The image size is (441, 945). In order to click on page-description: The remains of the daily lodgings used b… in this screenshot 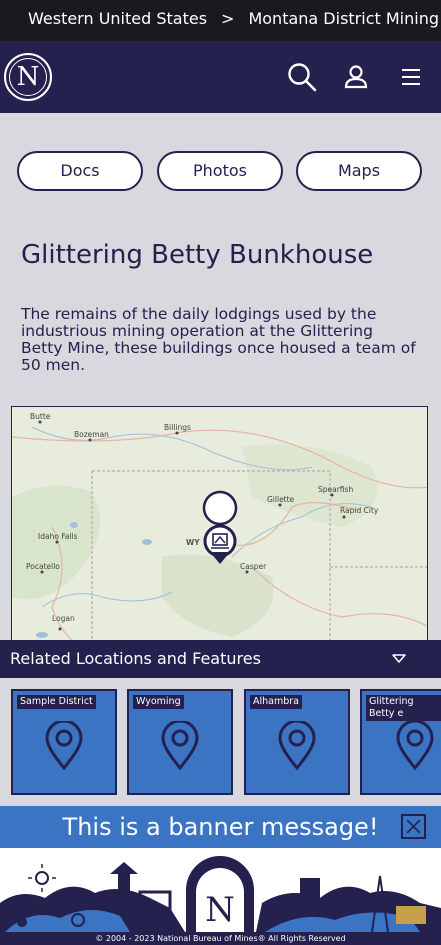, I will do `click(218, 339)`.